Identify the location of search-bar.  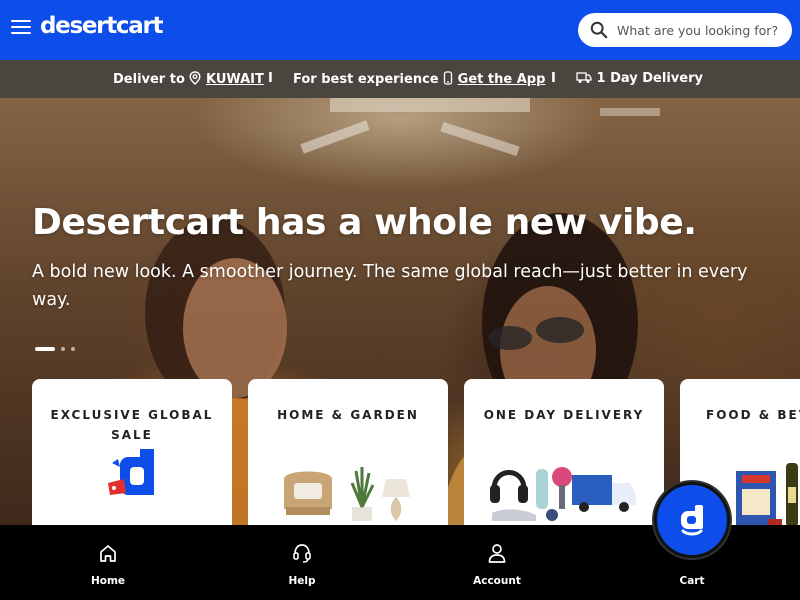
(685, 30).